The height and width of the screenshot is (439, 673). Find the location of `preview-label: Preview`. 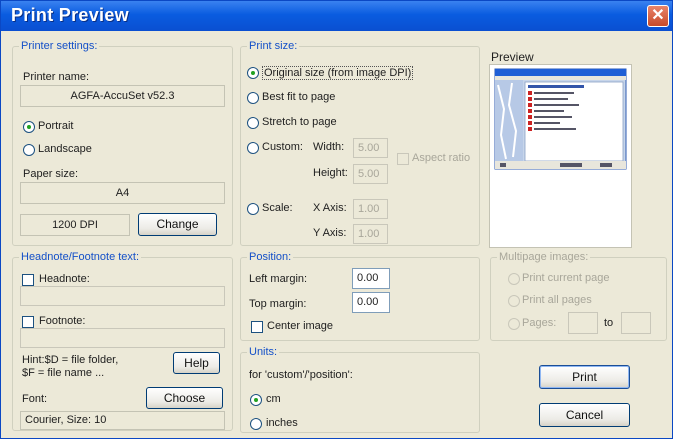

preview-label: Preview is located at coordinates (512, 57).